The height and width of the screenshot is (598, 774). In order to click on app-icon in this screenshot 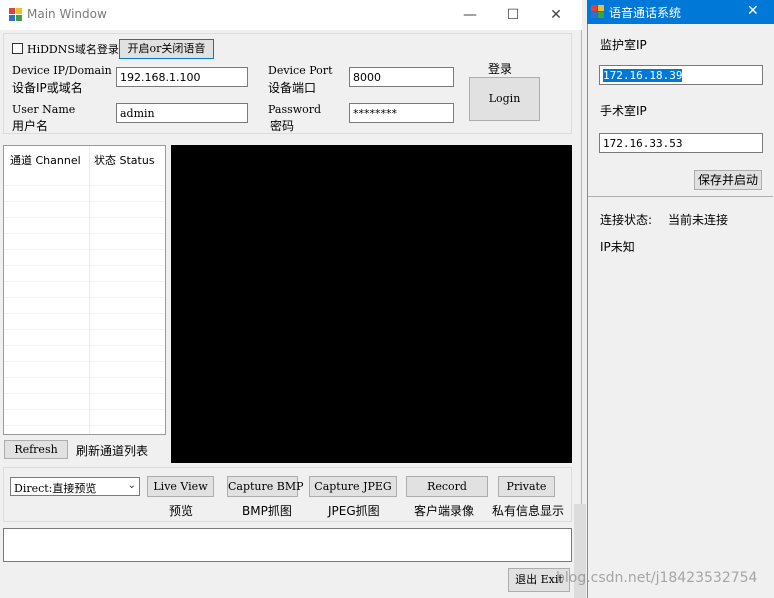, I will do `click(15, 14)`.